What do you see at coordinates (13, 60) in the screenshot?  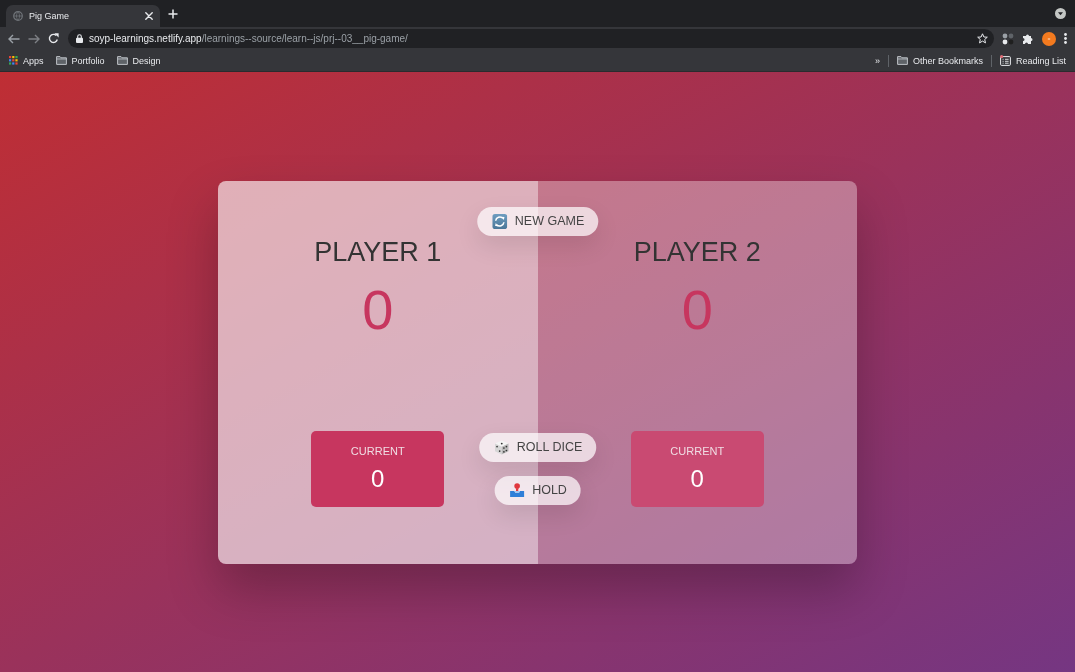 I see `grid-icon` at bounding box center [13, 60].